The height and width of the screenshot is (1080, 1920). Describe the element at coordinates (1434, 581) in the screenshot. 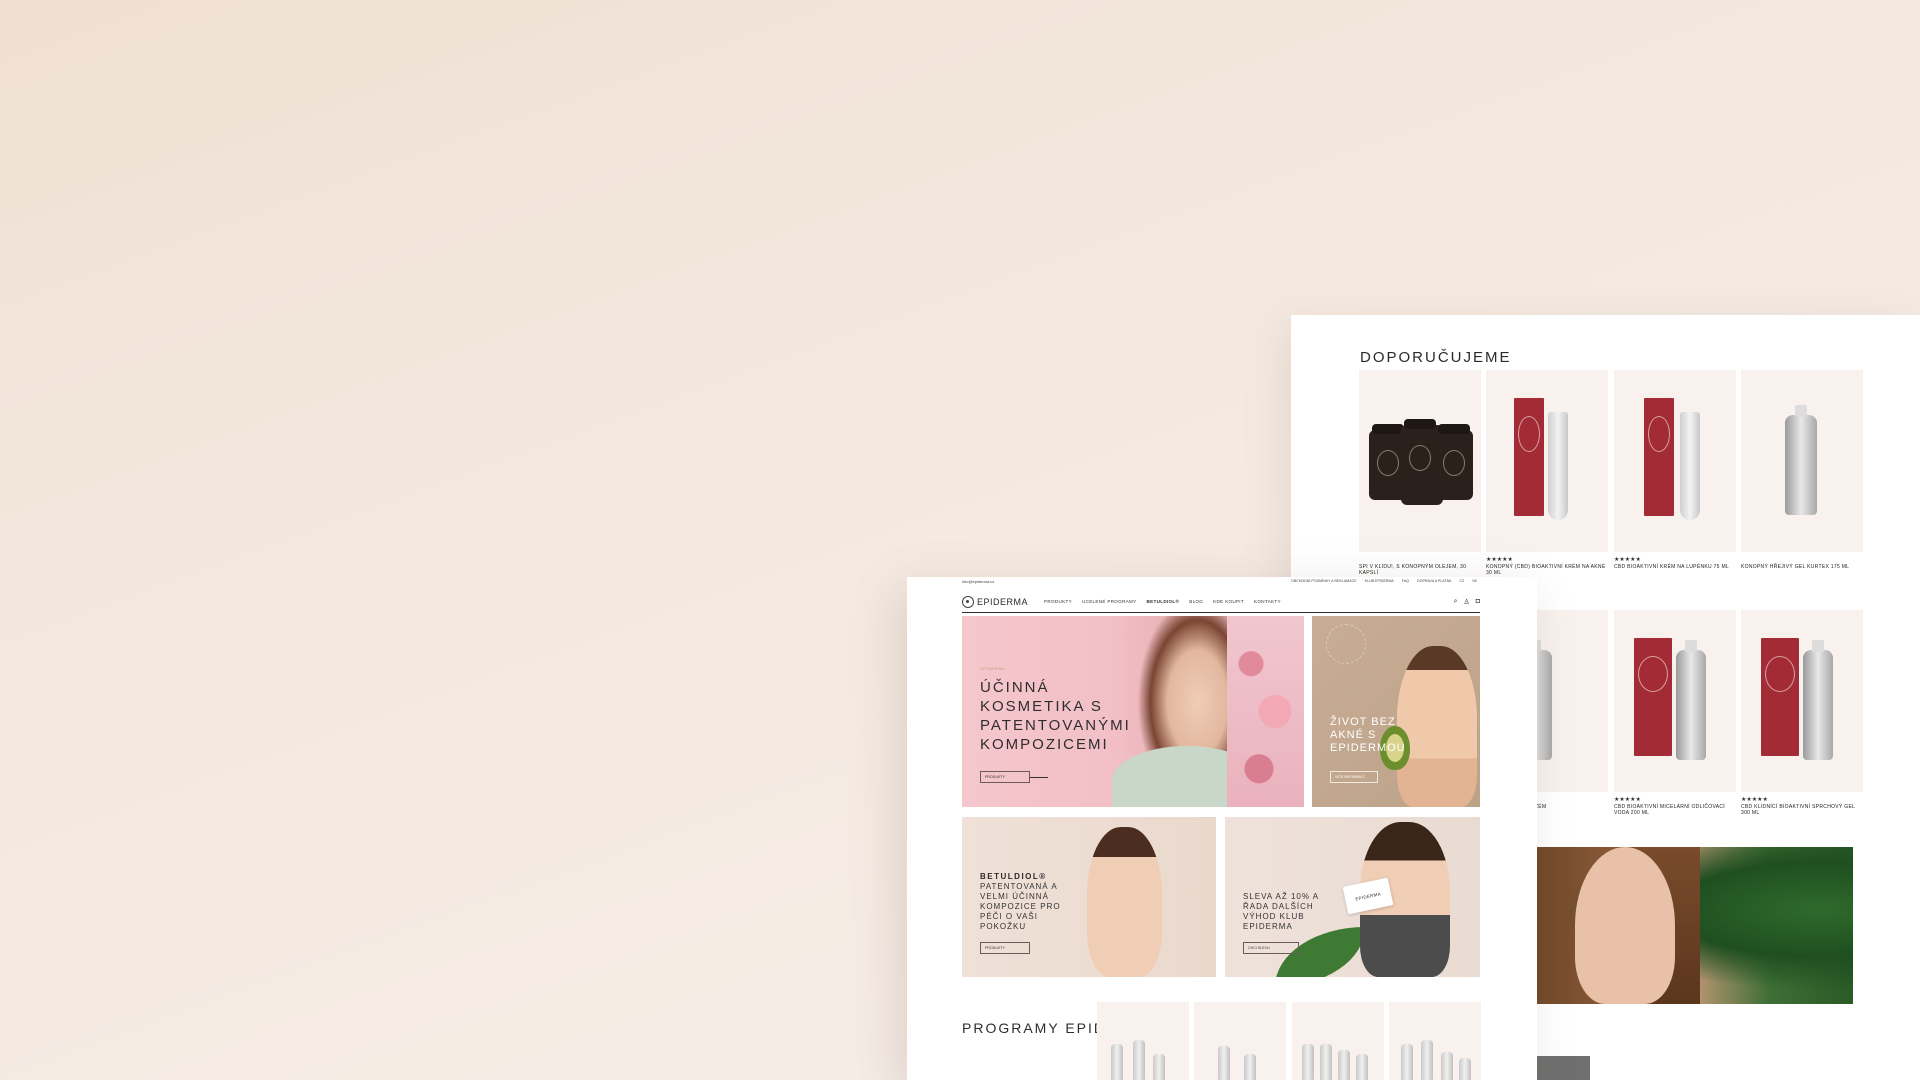

I see `top-link: DOPRAVA A PLATBA` at that location.